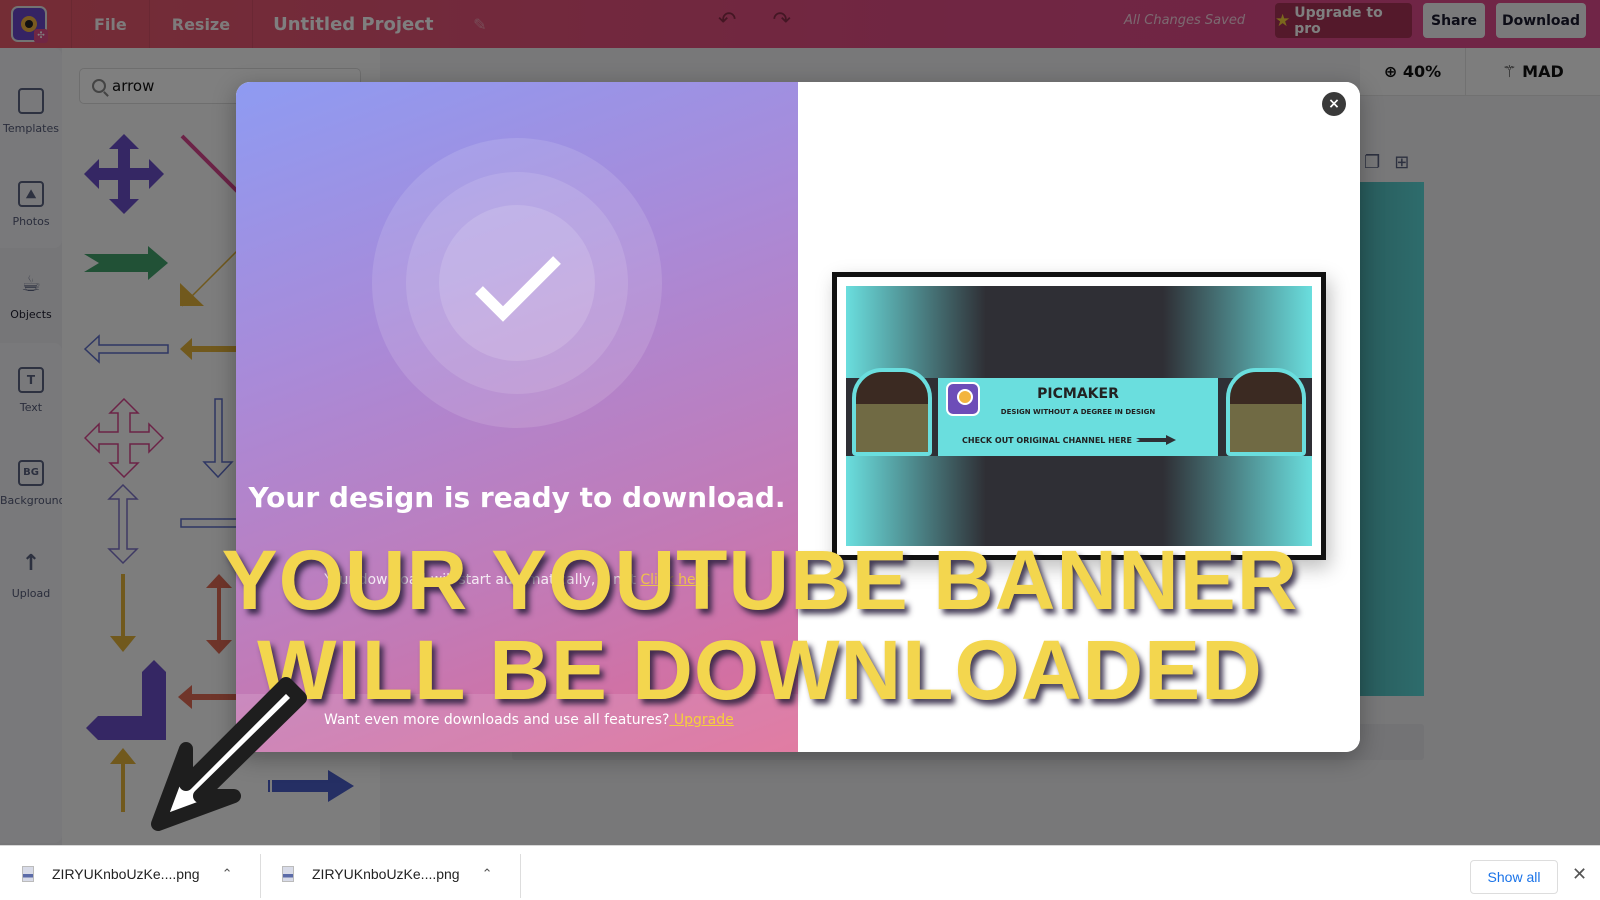  What do you see at coordinates (1047, 440) in the screenshot?
I see `banner-cta: CHECK OUT ORIGINAL CHANNEL HERE` at bounding box center [1047, 440].